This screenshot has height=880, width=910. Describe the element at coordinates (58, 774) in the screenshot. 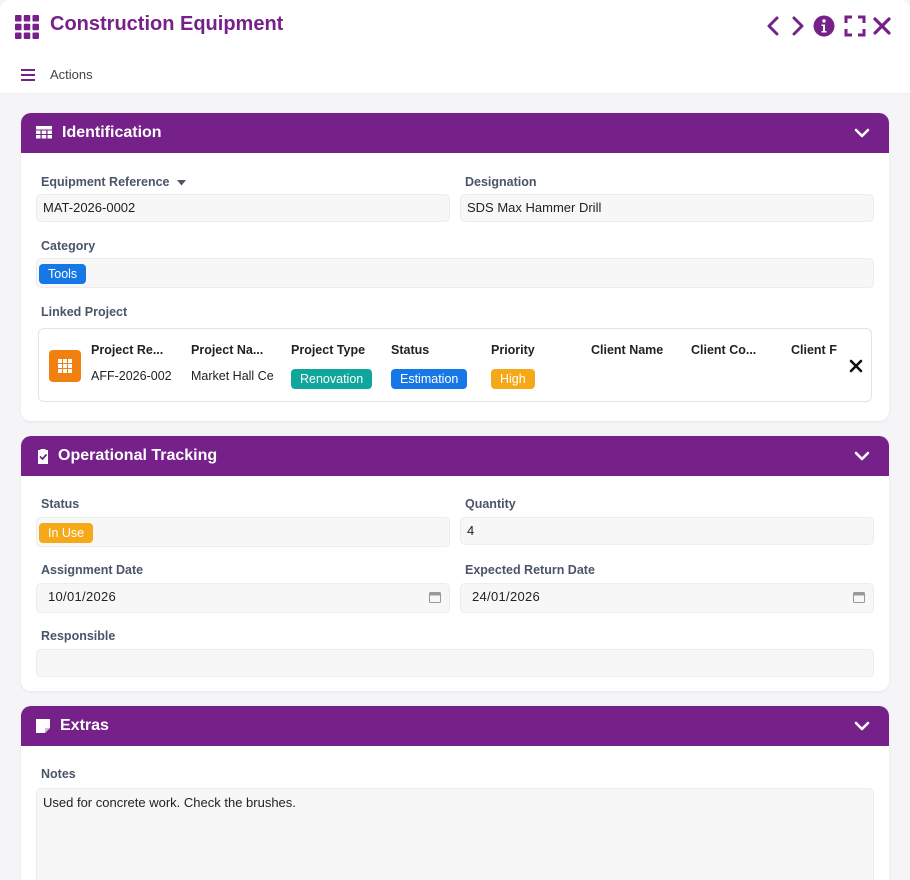

I see `notes-label: Notes` at that location.